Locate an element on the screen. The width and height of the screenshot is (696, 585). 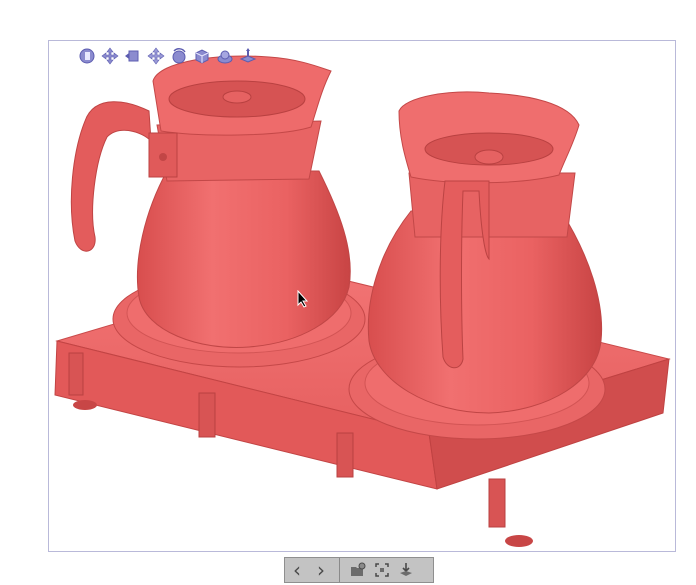
next-icon: › is located at coordinates (321, 570).